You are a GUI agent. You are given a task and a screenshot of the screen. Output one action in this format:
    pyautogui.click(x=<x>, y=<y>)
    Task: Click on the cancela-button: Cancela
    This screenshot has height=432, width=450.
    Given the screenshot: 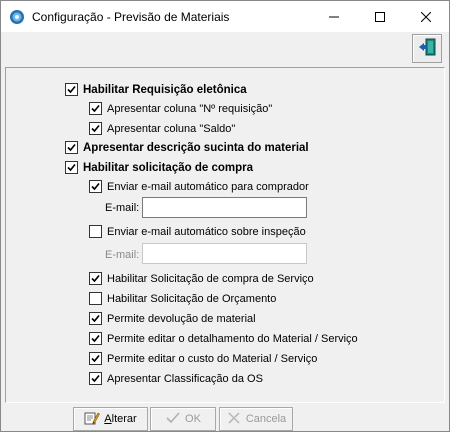 What is the action you would take?
    pyautogui.click(x=256, y=419)
    